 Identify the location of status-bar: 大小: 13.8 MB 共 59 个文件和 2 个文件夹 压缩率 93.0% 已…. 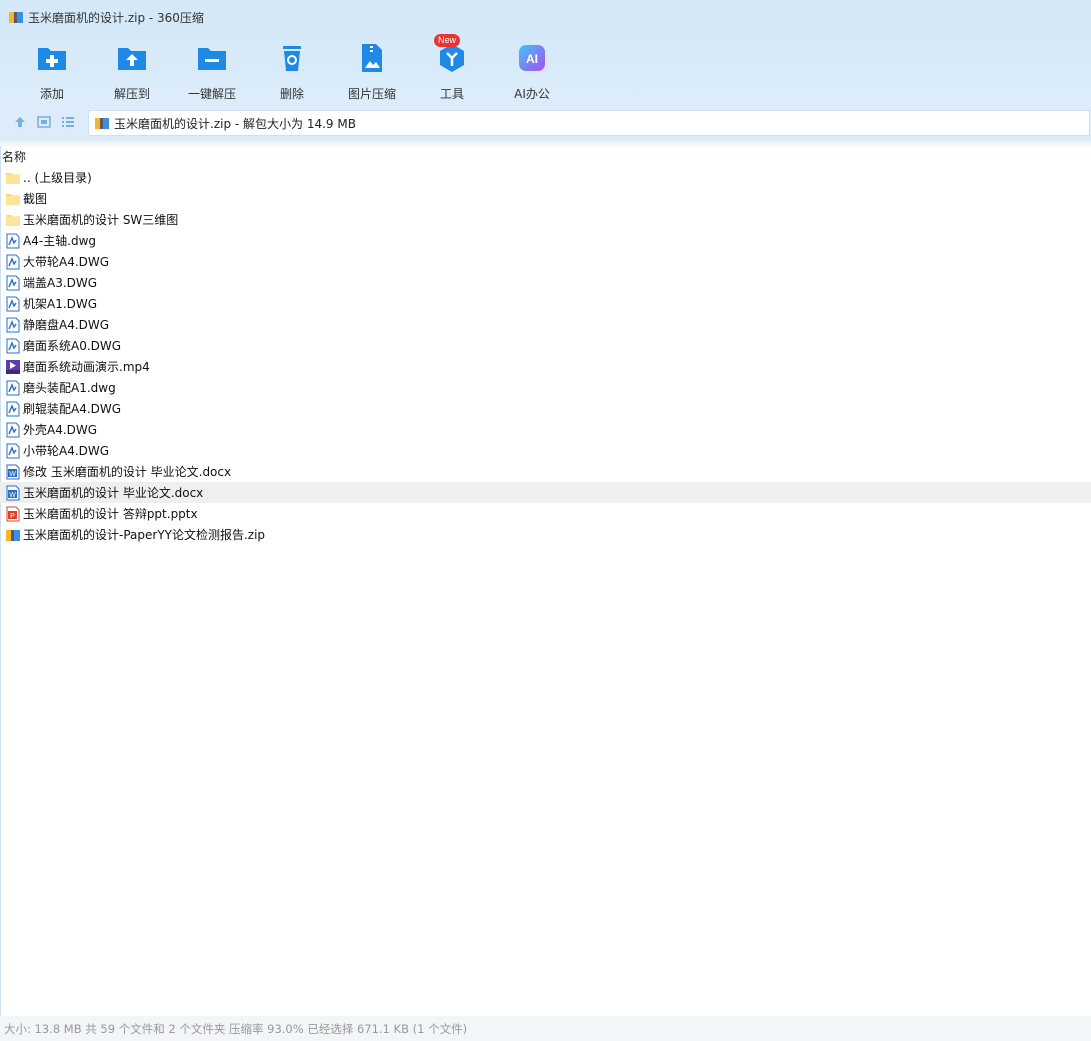
(545, 1028).